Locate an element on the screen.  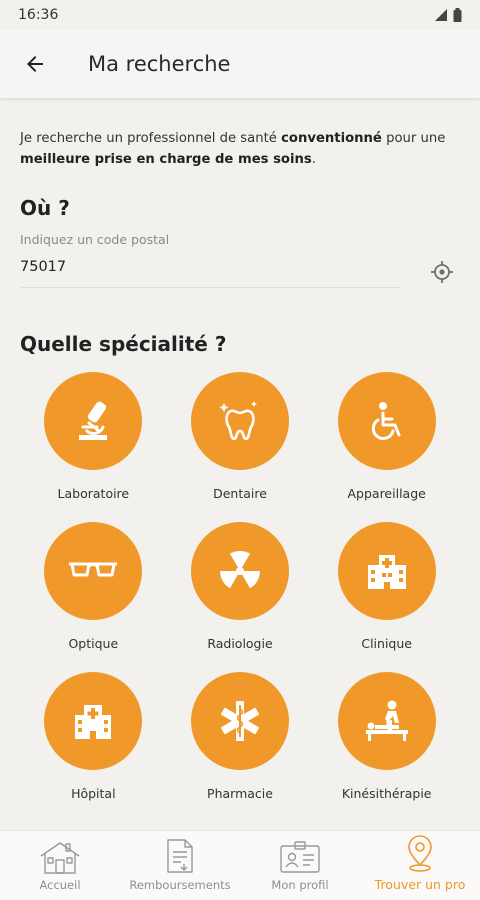
specialty-appareillage: Appareillage is located at coordinates (386, 437).